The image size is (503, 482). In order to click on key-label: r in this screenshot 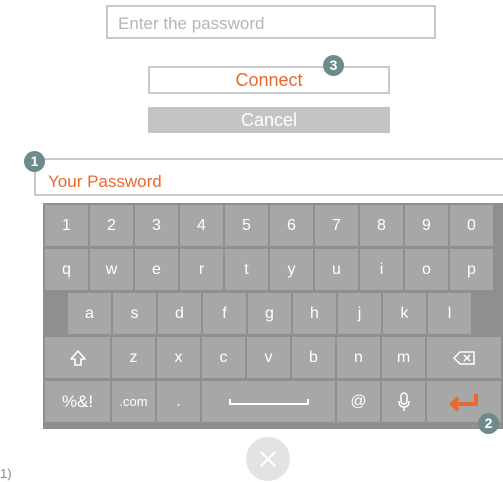, I will do `click(201, 269)`.